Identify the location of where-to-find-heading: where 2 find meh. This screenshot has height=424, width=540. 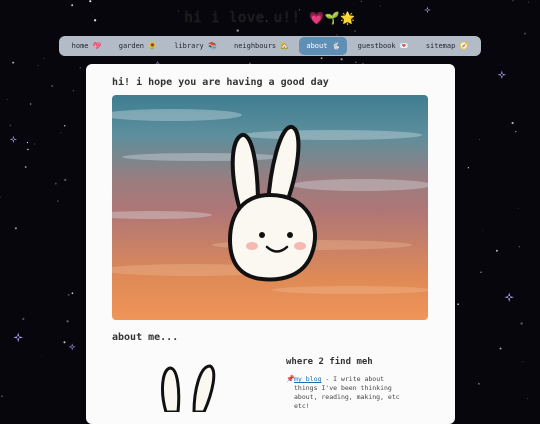
(329, 362).